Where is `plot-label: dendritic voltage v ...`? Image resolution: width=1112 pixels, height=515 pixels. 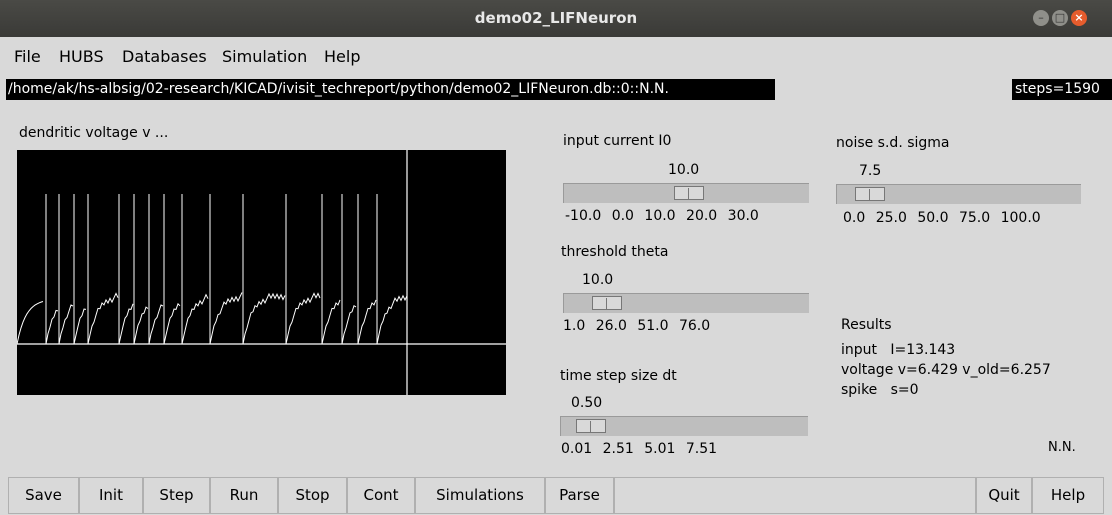 plot-label: dendritic voltage v ... is located at coordinates (94, 133).